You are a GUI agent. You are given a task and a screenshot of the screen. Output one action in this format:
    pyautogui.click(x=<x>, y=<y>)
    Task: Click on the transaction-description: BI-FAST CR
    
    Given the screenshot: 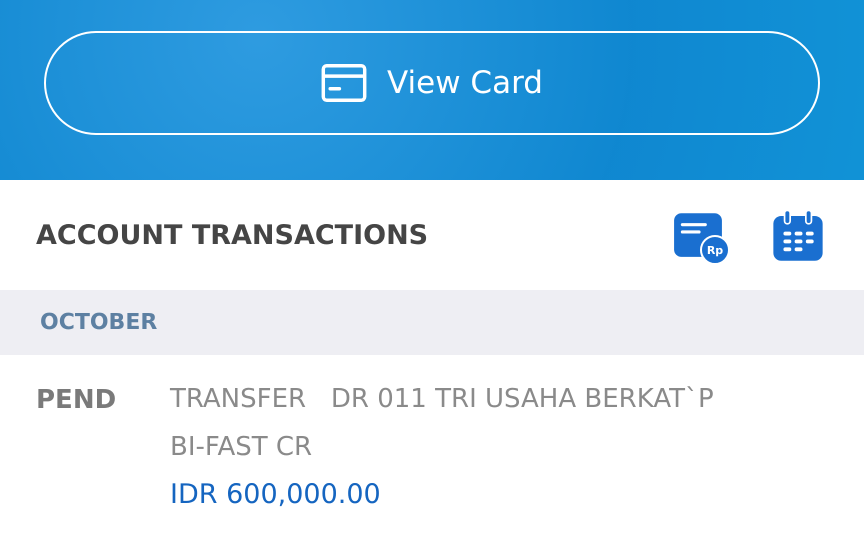 What is the action you would take?
    pyautogui.click(x=242, y=447)
    